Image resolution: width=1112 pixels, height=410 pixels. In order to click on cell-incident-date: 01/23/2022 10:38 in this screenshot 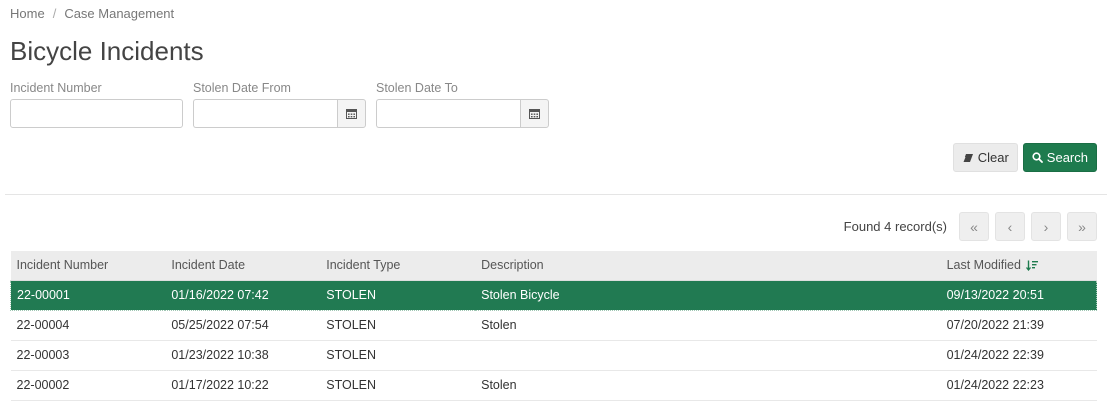, I will do `click(243, 355)`.